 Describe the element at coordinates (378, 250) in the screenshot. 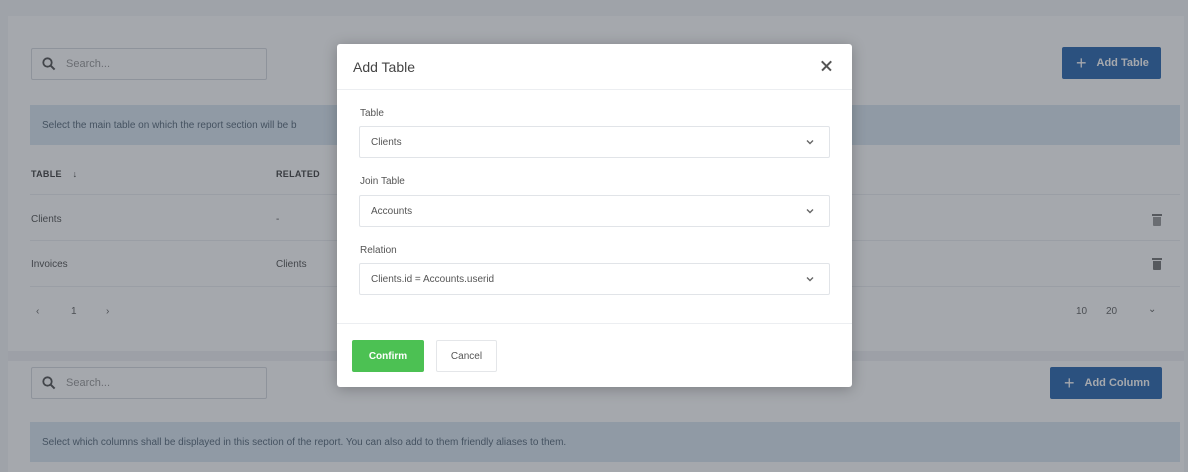

I see `relation-field-label: Relation` at that location.